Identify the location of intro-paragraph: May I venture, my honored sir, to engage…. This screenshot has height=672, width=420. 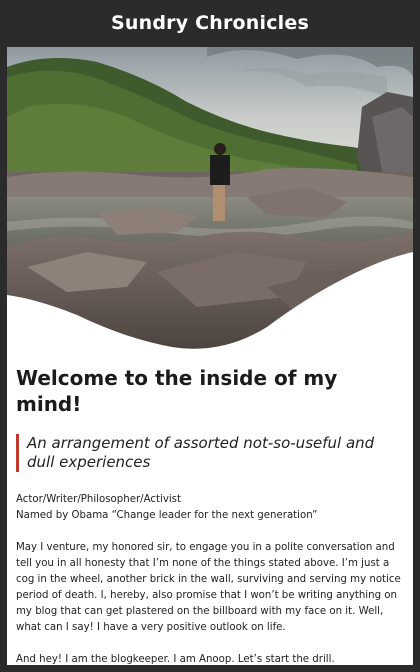
(208, 587).